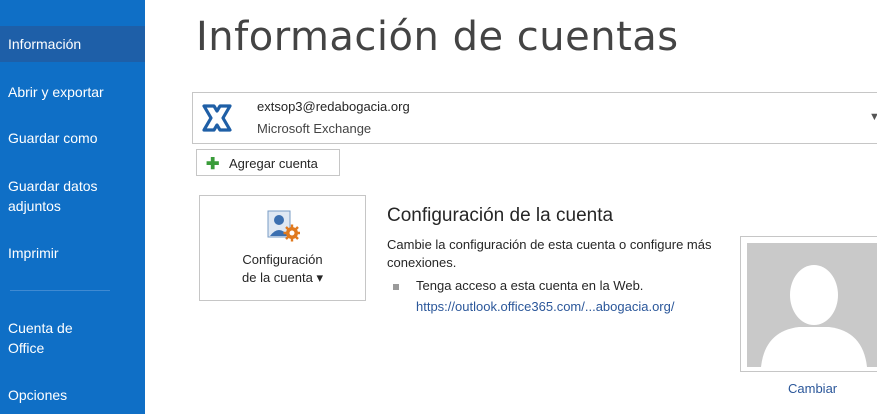 This screenshot has width=877, height=414. What do you see at coordinates (40, 338) in the screenshot?
I see `sidebar-item-label: Cuenta de Office` at bounding box center [40, 338].